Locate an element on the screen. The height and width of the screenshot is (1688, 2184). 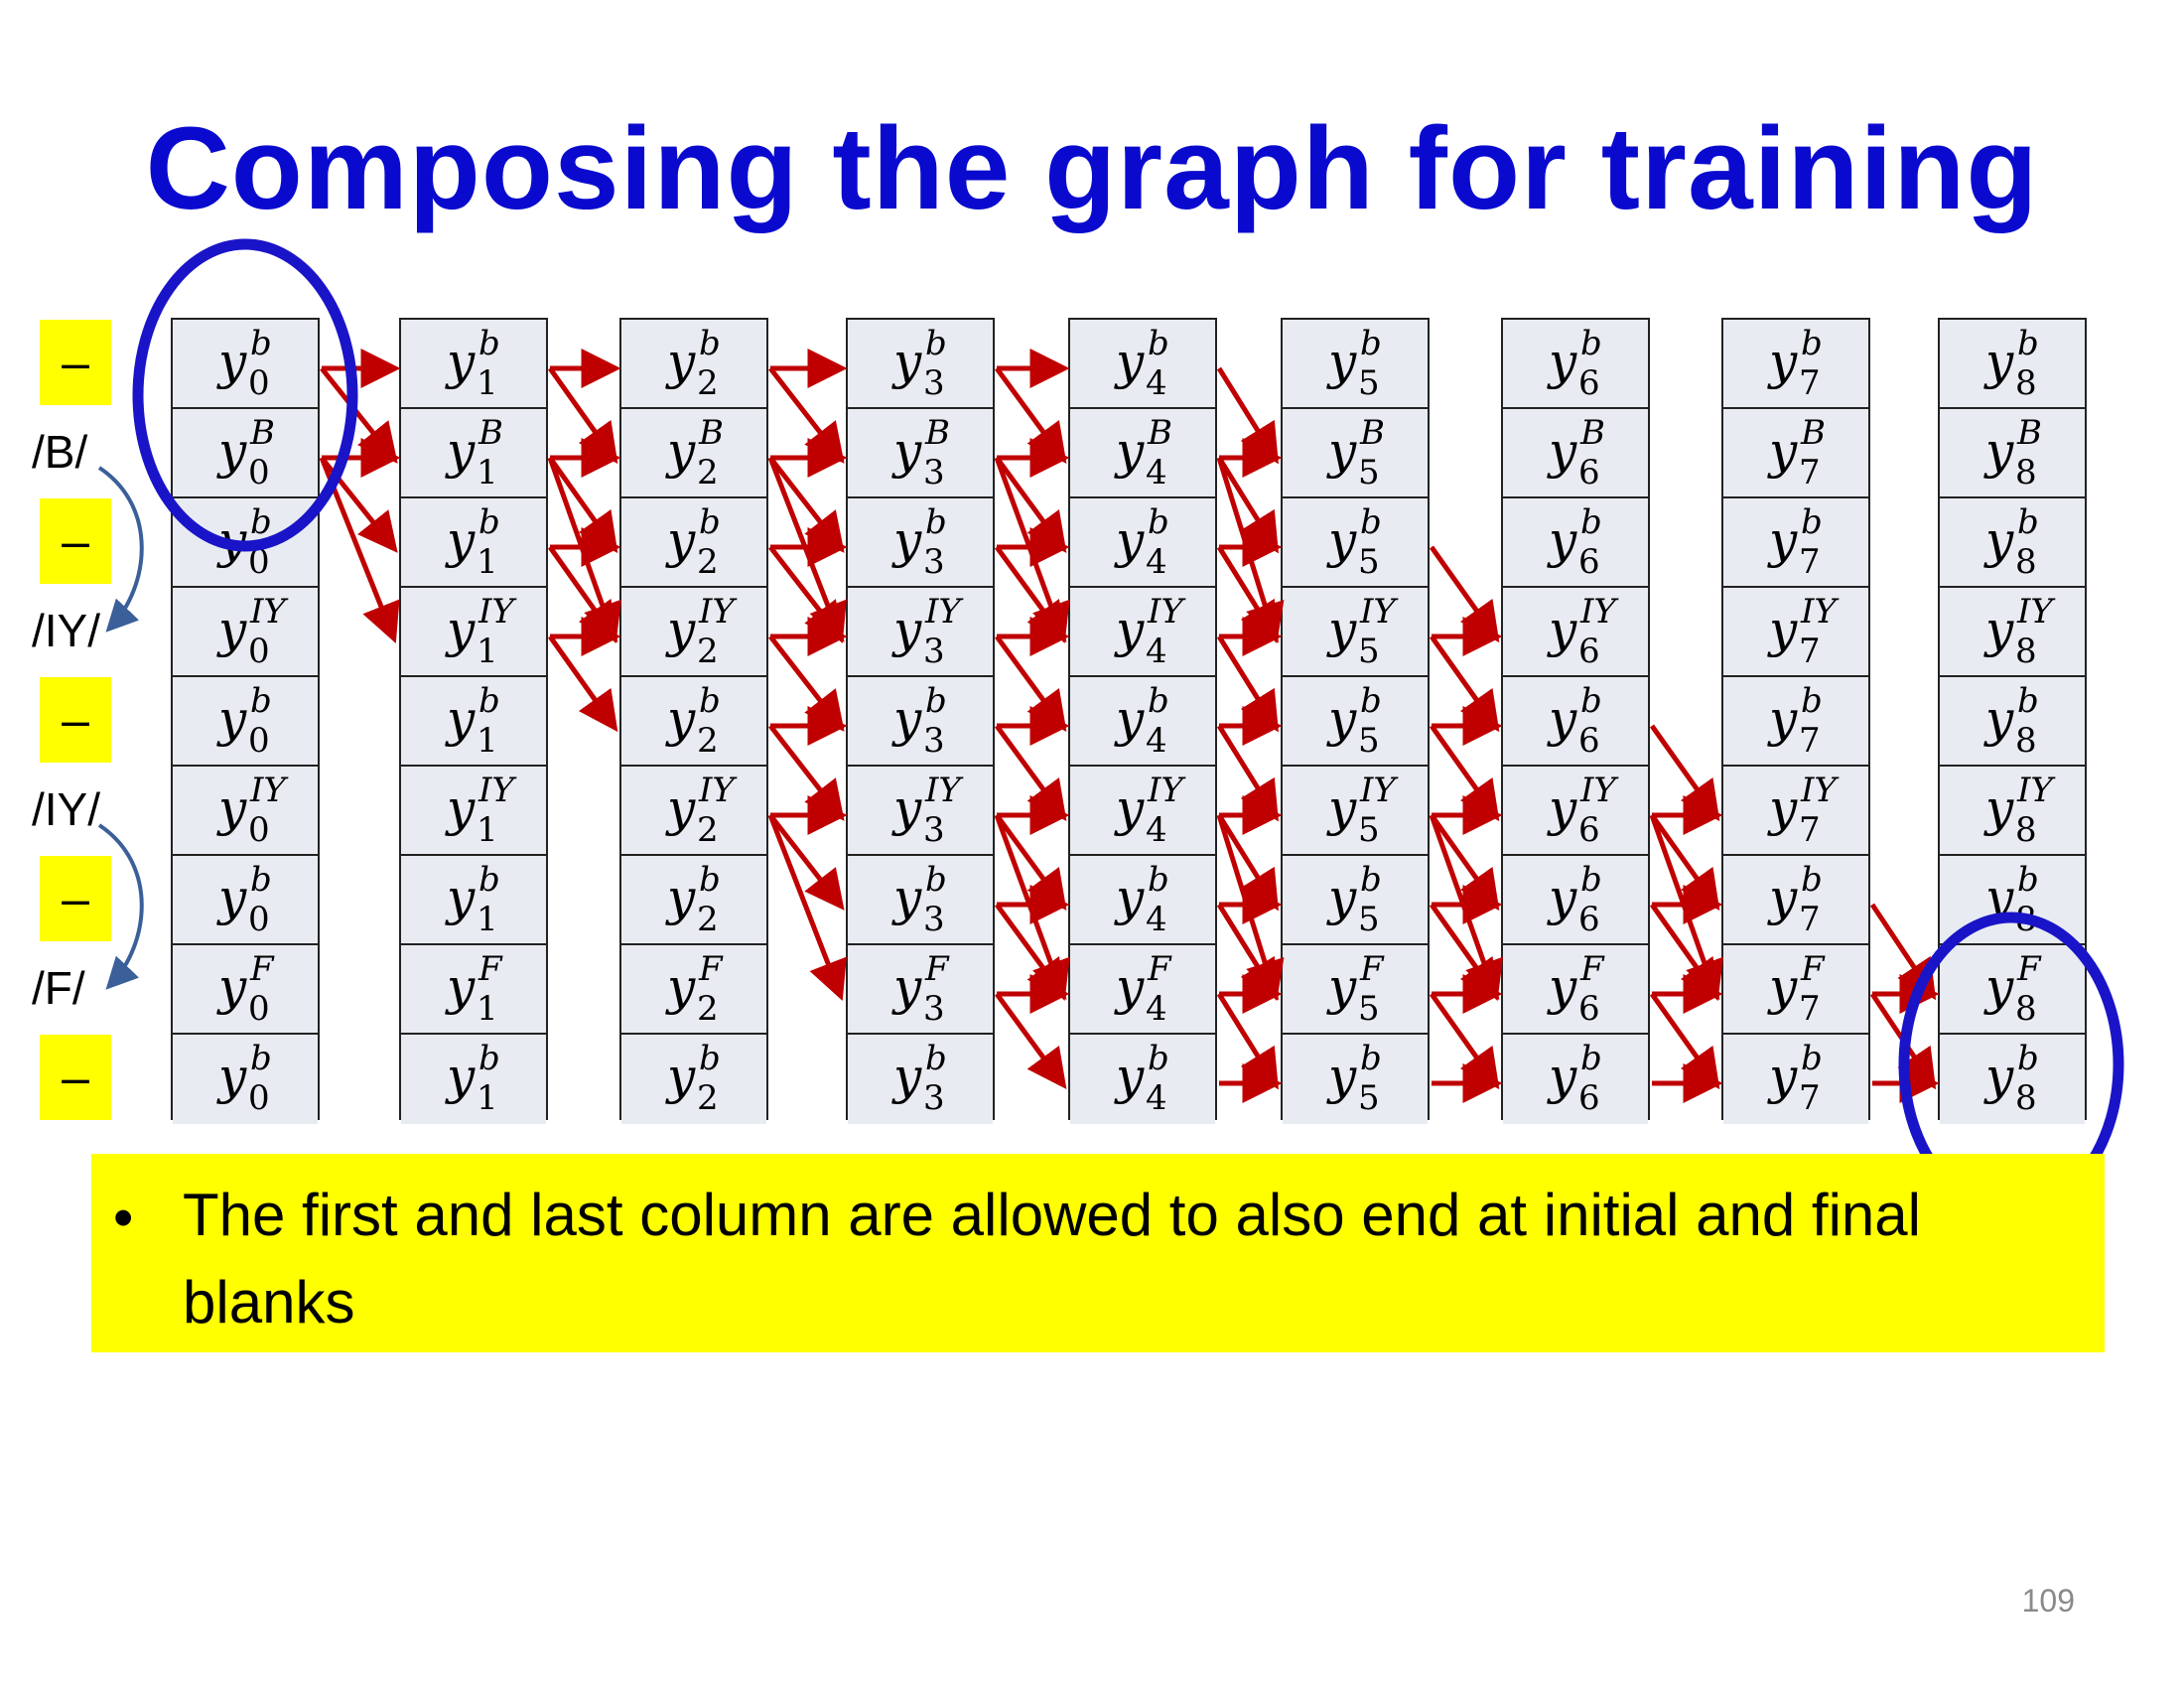
highlight-circle is located at coordinates (245, 395).